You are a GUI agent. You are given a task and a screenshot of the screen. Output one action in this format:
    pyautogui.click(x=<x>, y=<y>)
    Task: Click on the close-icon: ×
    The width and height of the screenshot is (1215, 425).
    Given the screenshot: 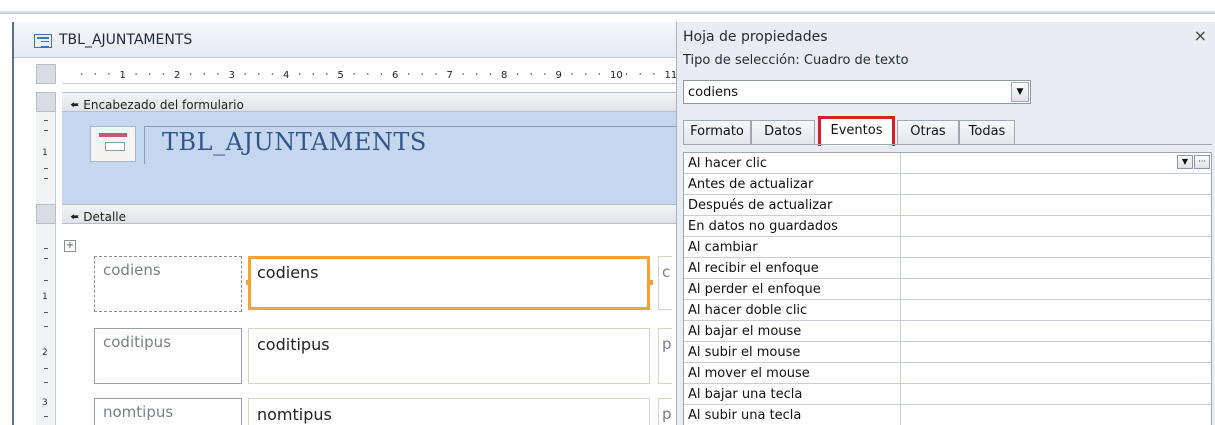 What is the action you would take?
    pyautogui.click(x=1200, y=35)
    